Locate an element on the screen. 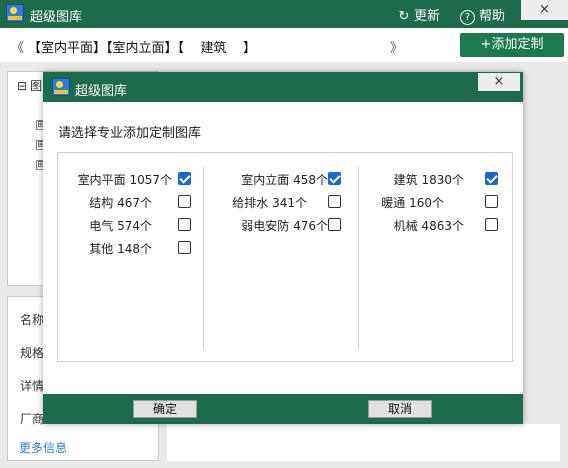  confirm-button: 确定 is located at coordinates (165, 409).